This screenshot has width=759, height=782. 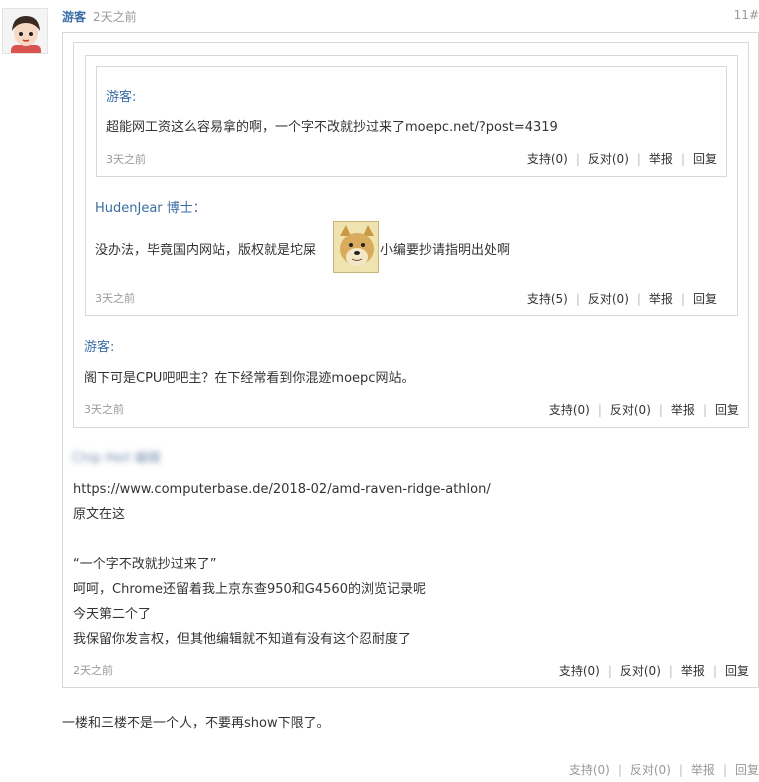 I want to click on quote-line: 原文在这, so click(x=99, y=514).